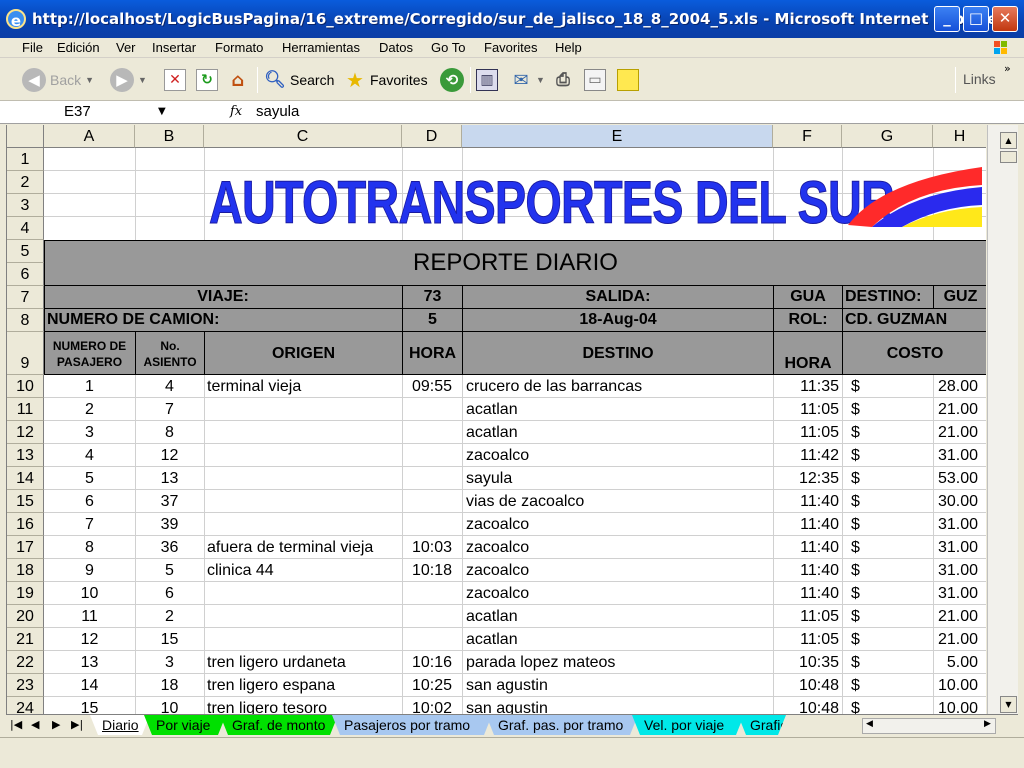  What do you see at coordinates (25, 297) in the screenshot?
I see `row-header: 7` at bounding box center [25, 297].